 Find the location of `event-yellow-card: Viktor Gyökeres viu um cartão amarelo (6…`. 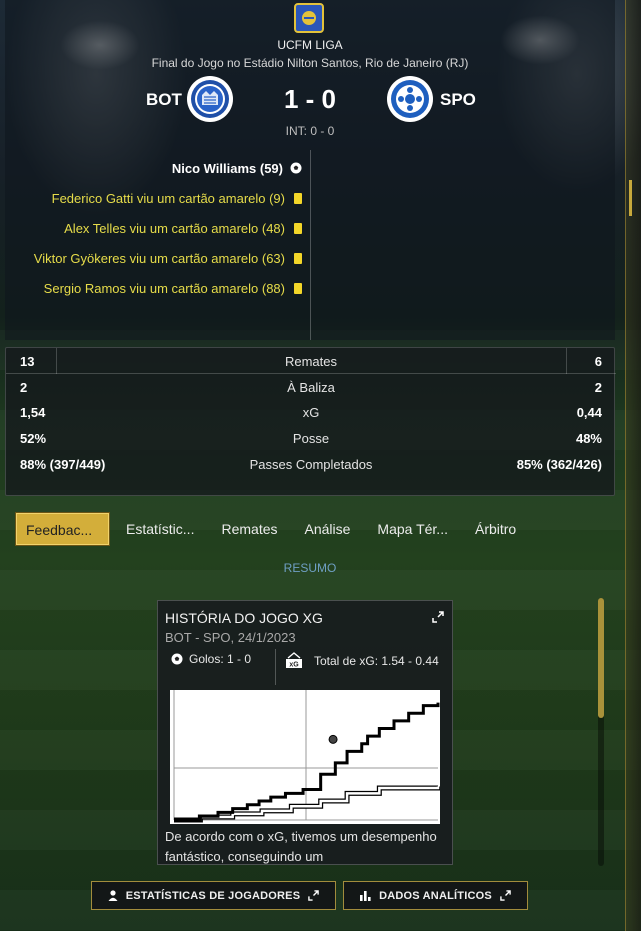

event-yellow-card: Viktor Gyökeres viu um cartão amarelo (6… is located at coordinates (155, 258).